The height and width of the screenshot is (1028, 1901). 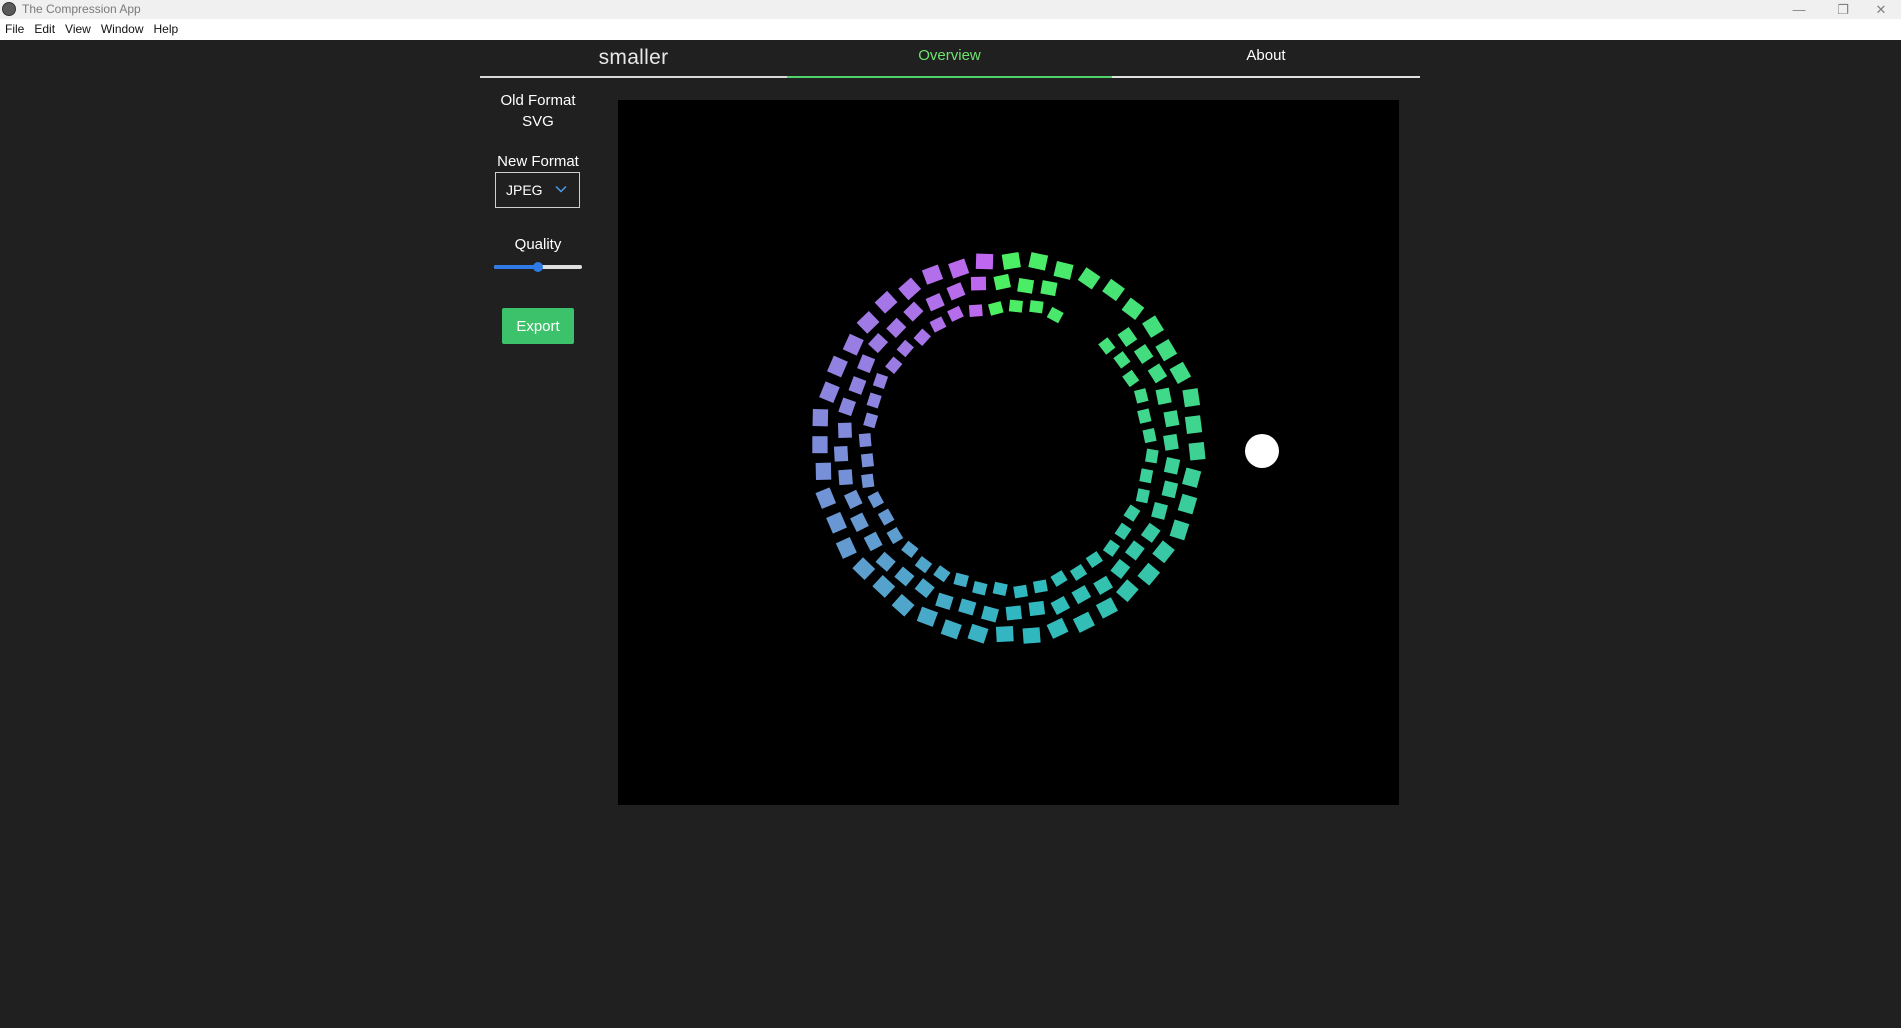 I want to click on slider-thumb, so click(x=538, y=267).